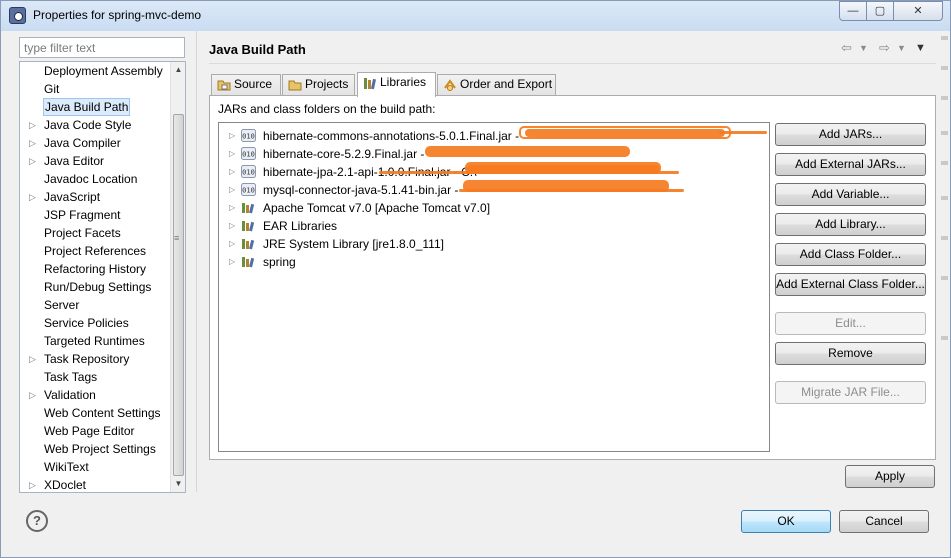 The image size is (951, 558). Describe the element at coordinates (496, 84) in the screenshot. I see `tab-order-and-export: Order and Export` at that location.